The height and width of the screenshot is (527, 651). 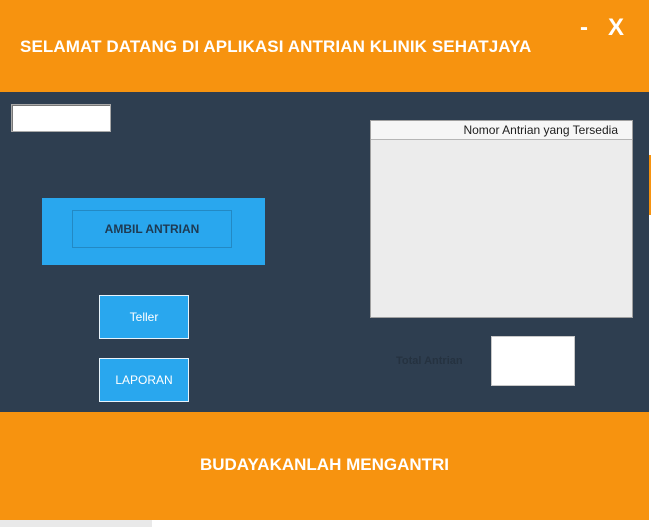 I want to click on close-button: X, so click(x=616, y=28).